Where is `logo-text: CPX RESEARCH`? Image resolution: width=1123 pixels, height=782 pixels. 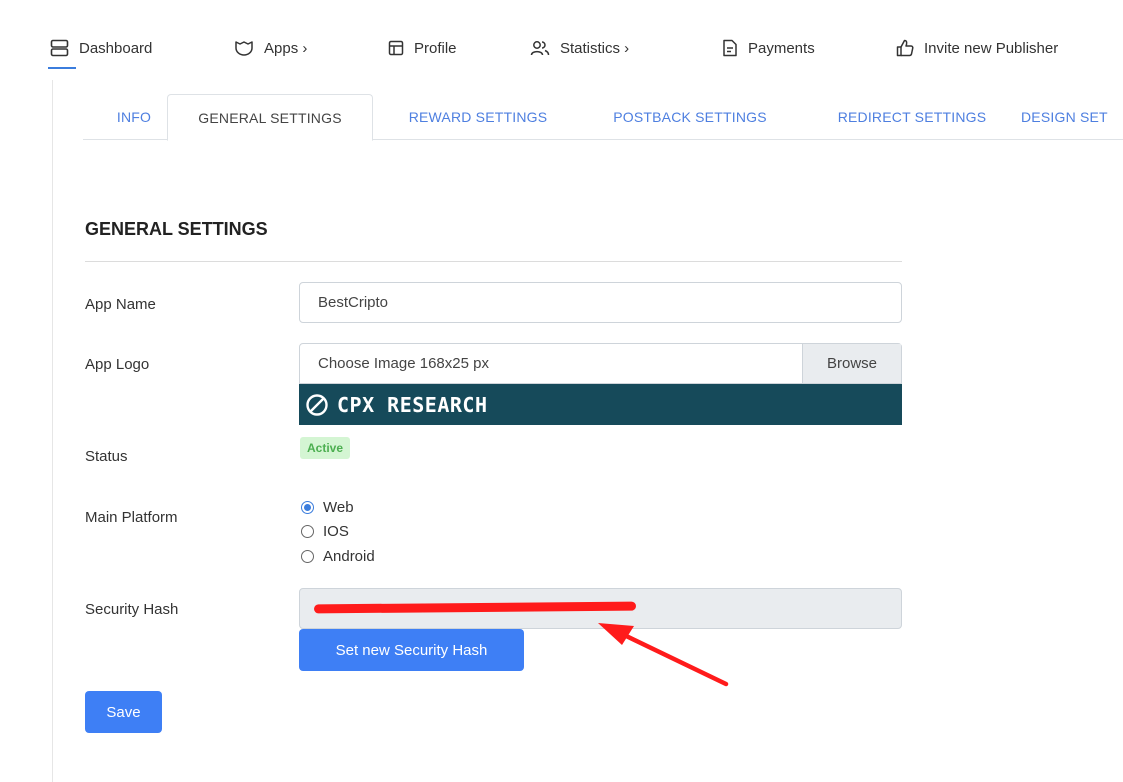
logo-text: CPX RESEARCH is located at coordinates (412, 404).